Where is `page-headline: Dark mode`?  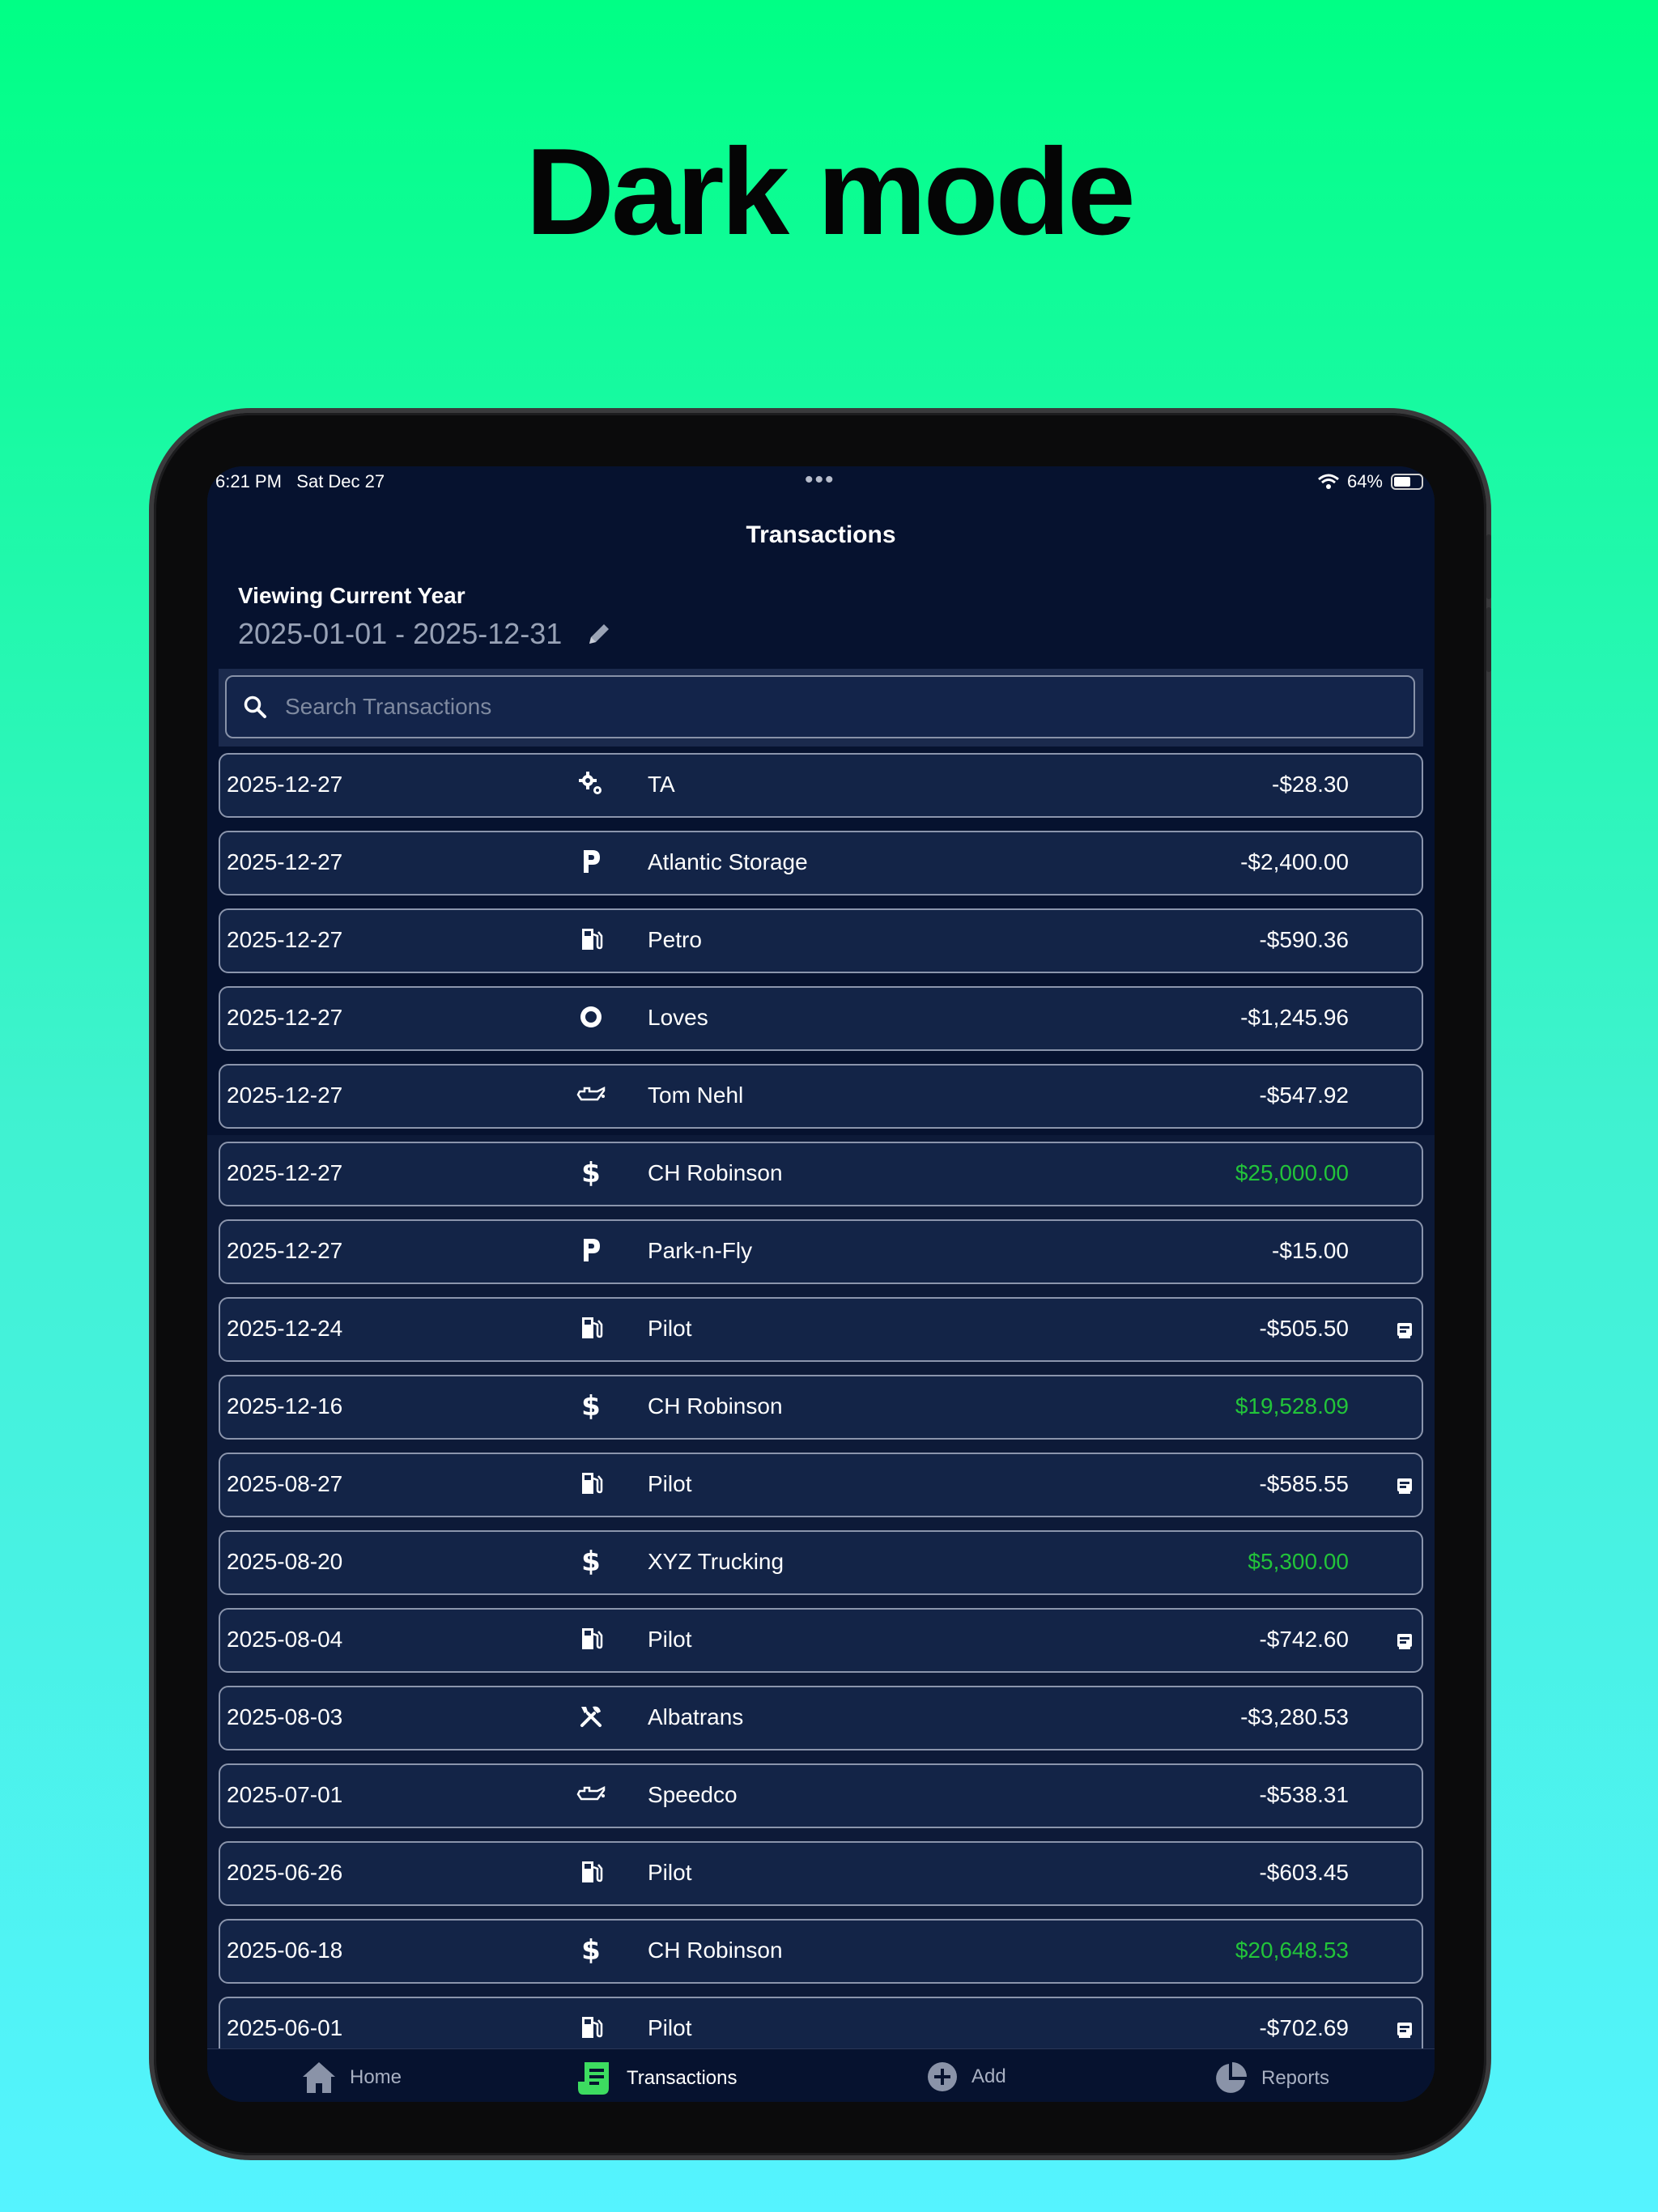 page-headline: Dark mode is located at coordinates (830, 192).